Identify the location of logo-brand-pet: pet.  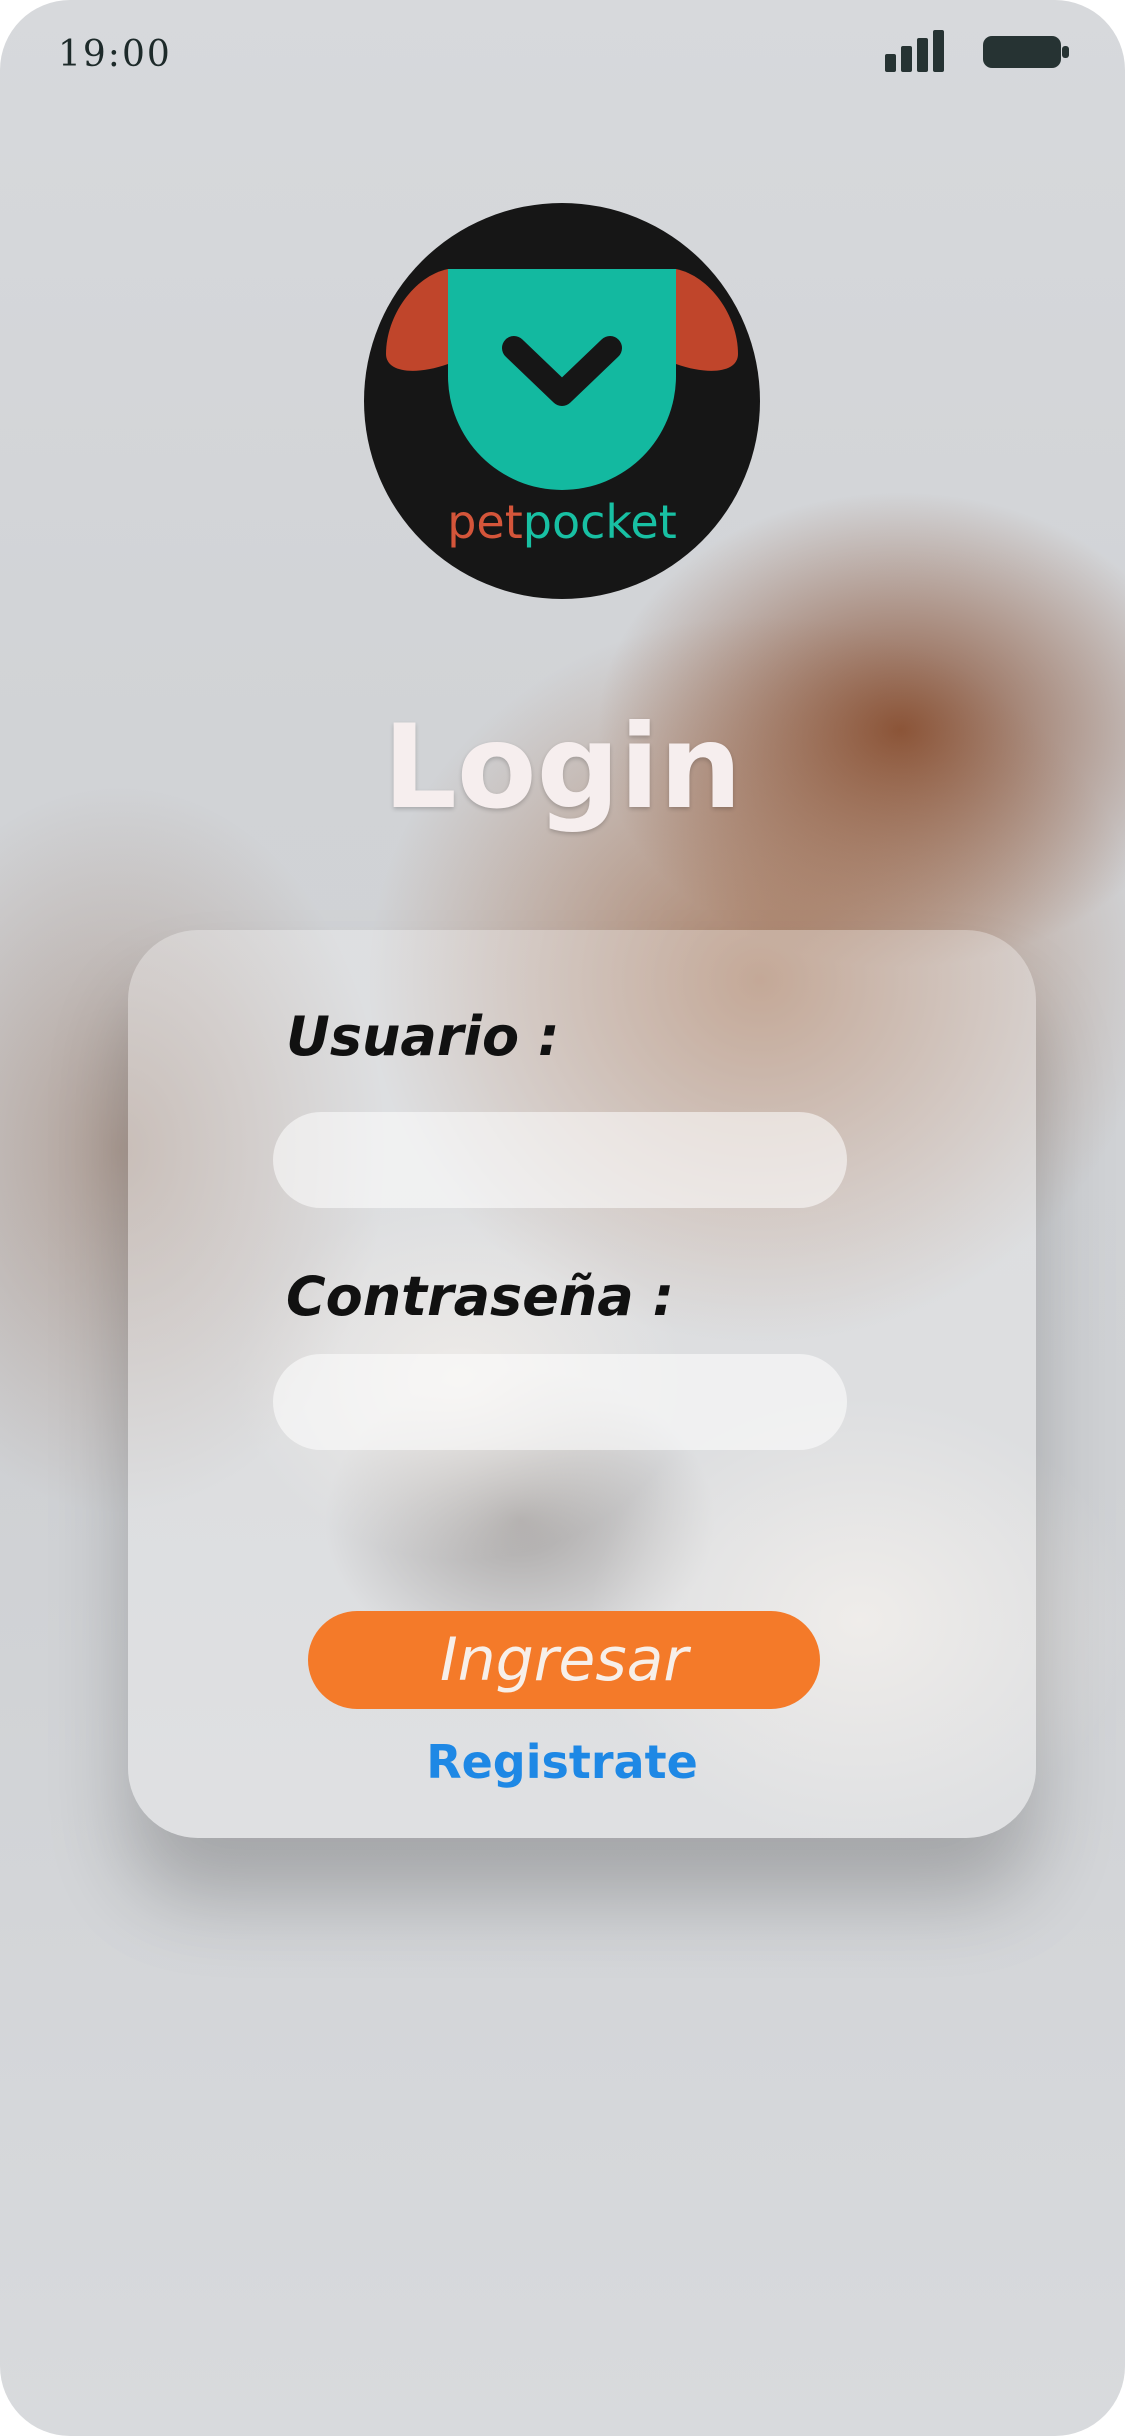
(485, 522).